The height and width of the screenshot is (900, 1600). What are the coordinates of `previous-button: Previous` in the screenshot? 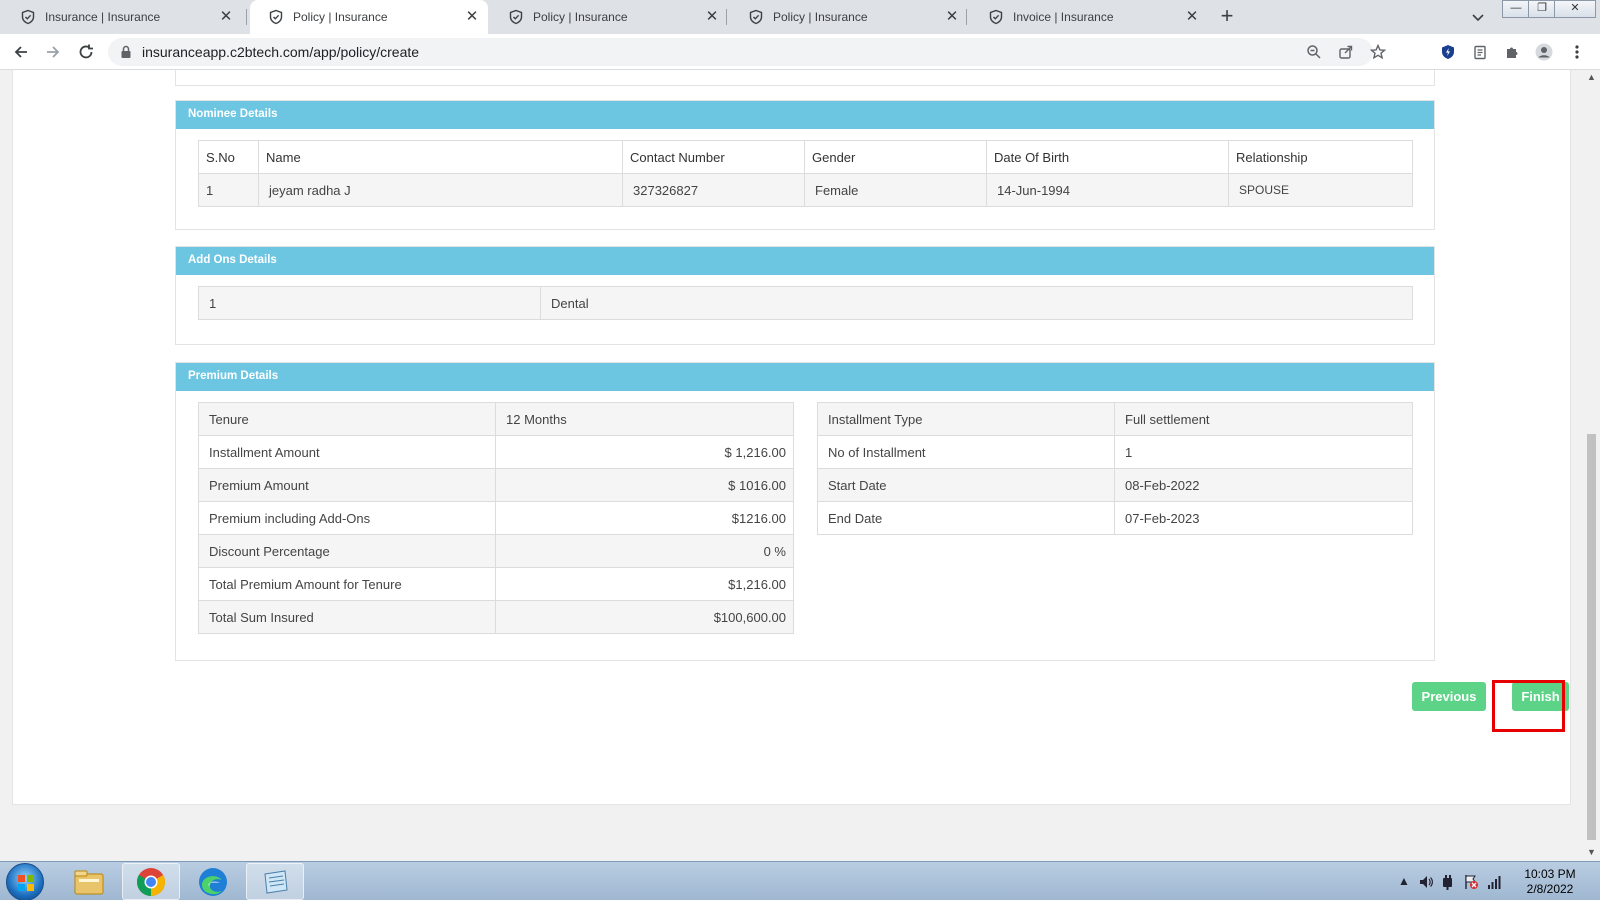 It's located at (1449, 696).